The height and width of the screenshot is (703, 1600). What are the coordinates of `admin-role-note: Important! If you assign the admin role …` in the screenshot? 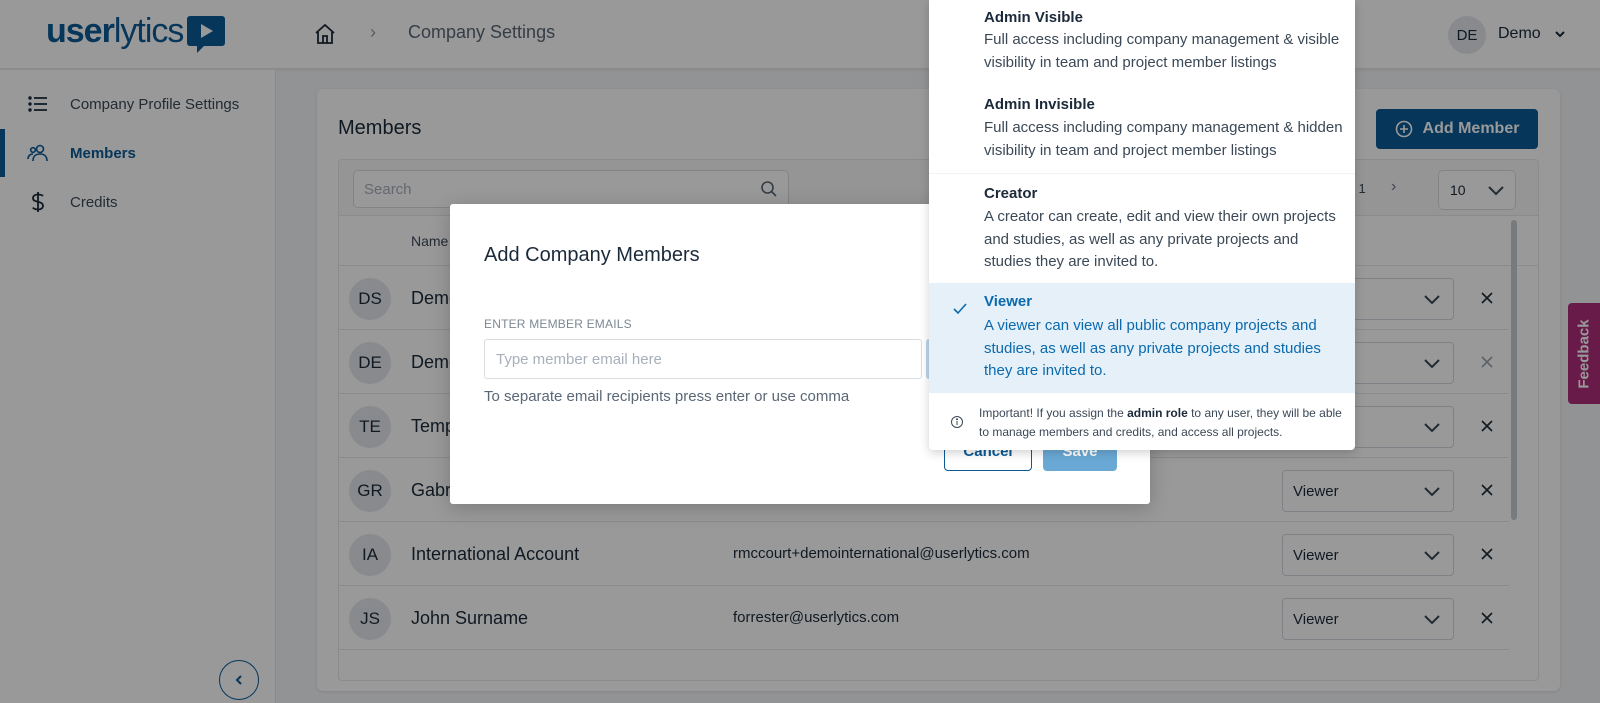 It's located at (1142, 421).